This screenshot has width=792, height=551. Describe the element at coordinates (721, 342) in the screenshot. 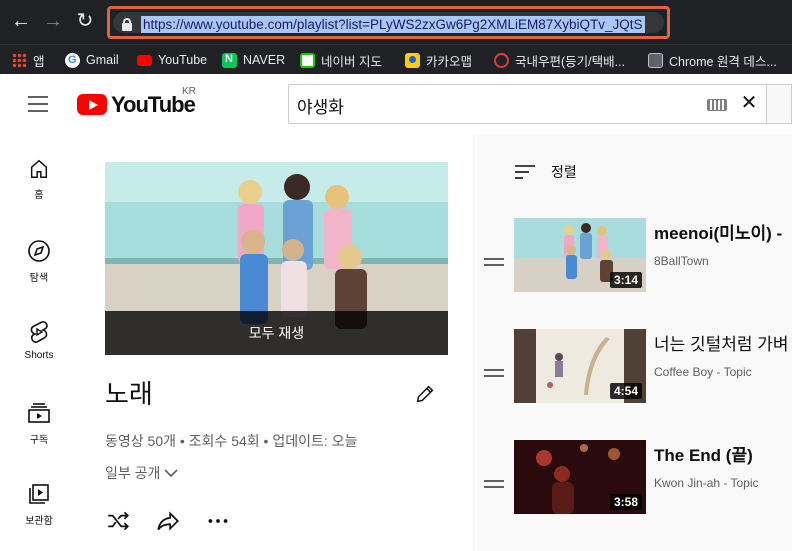

I see `video-title: 너는 깃털처럼 가벼` at that location.